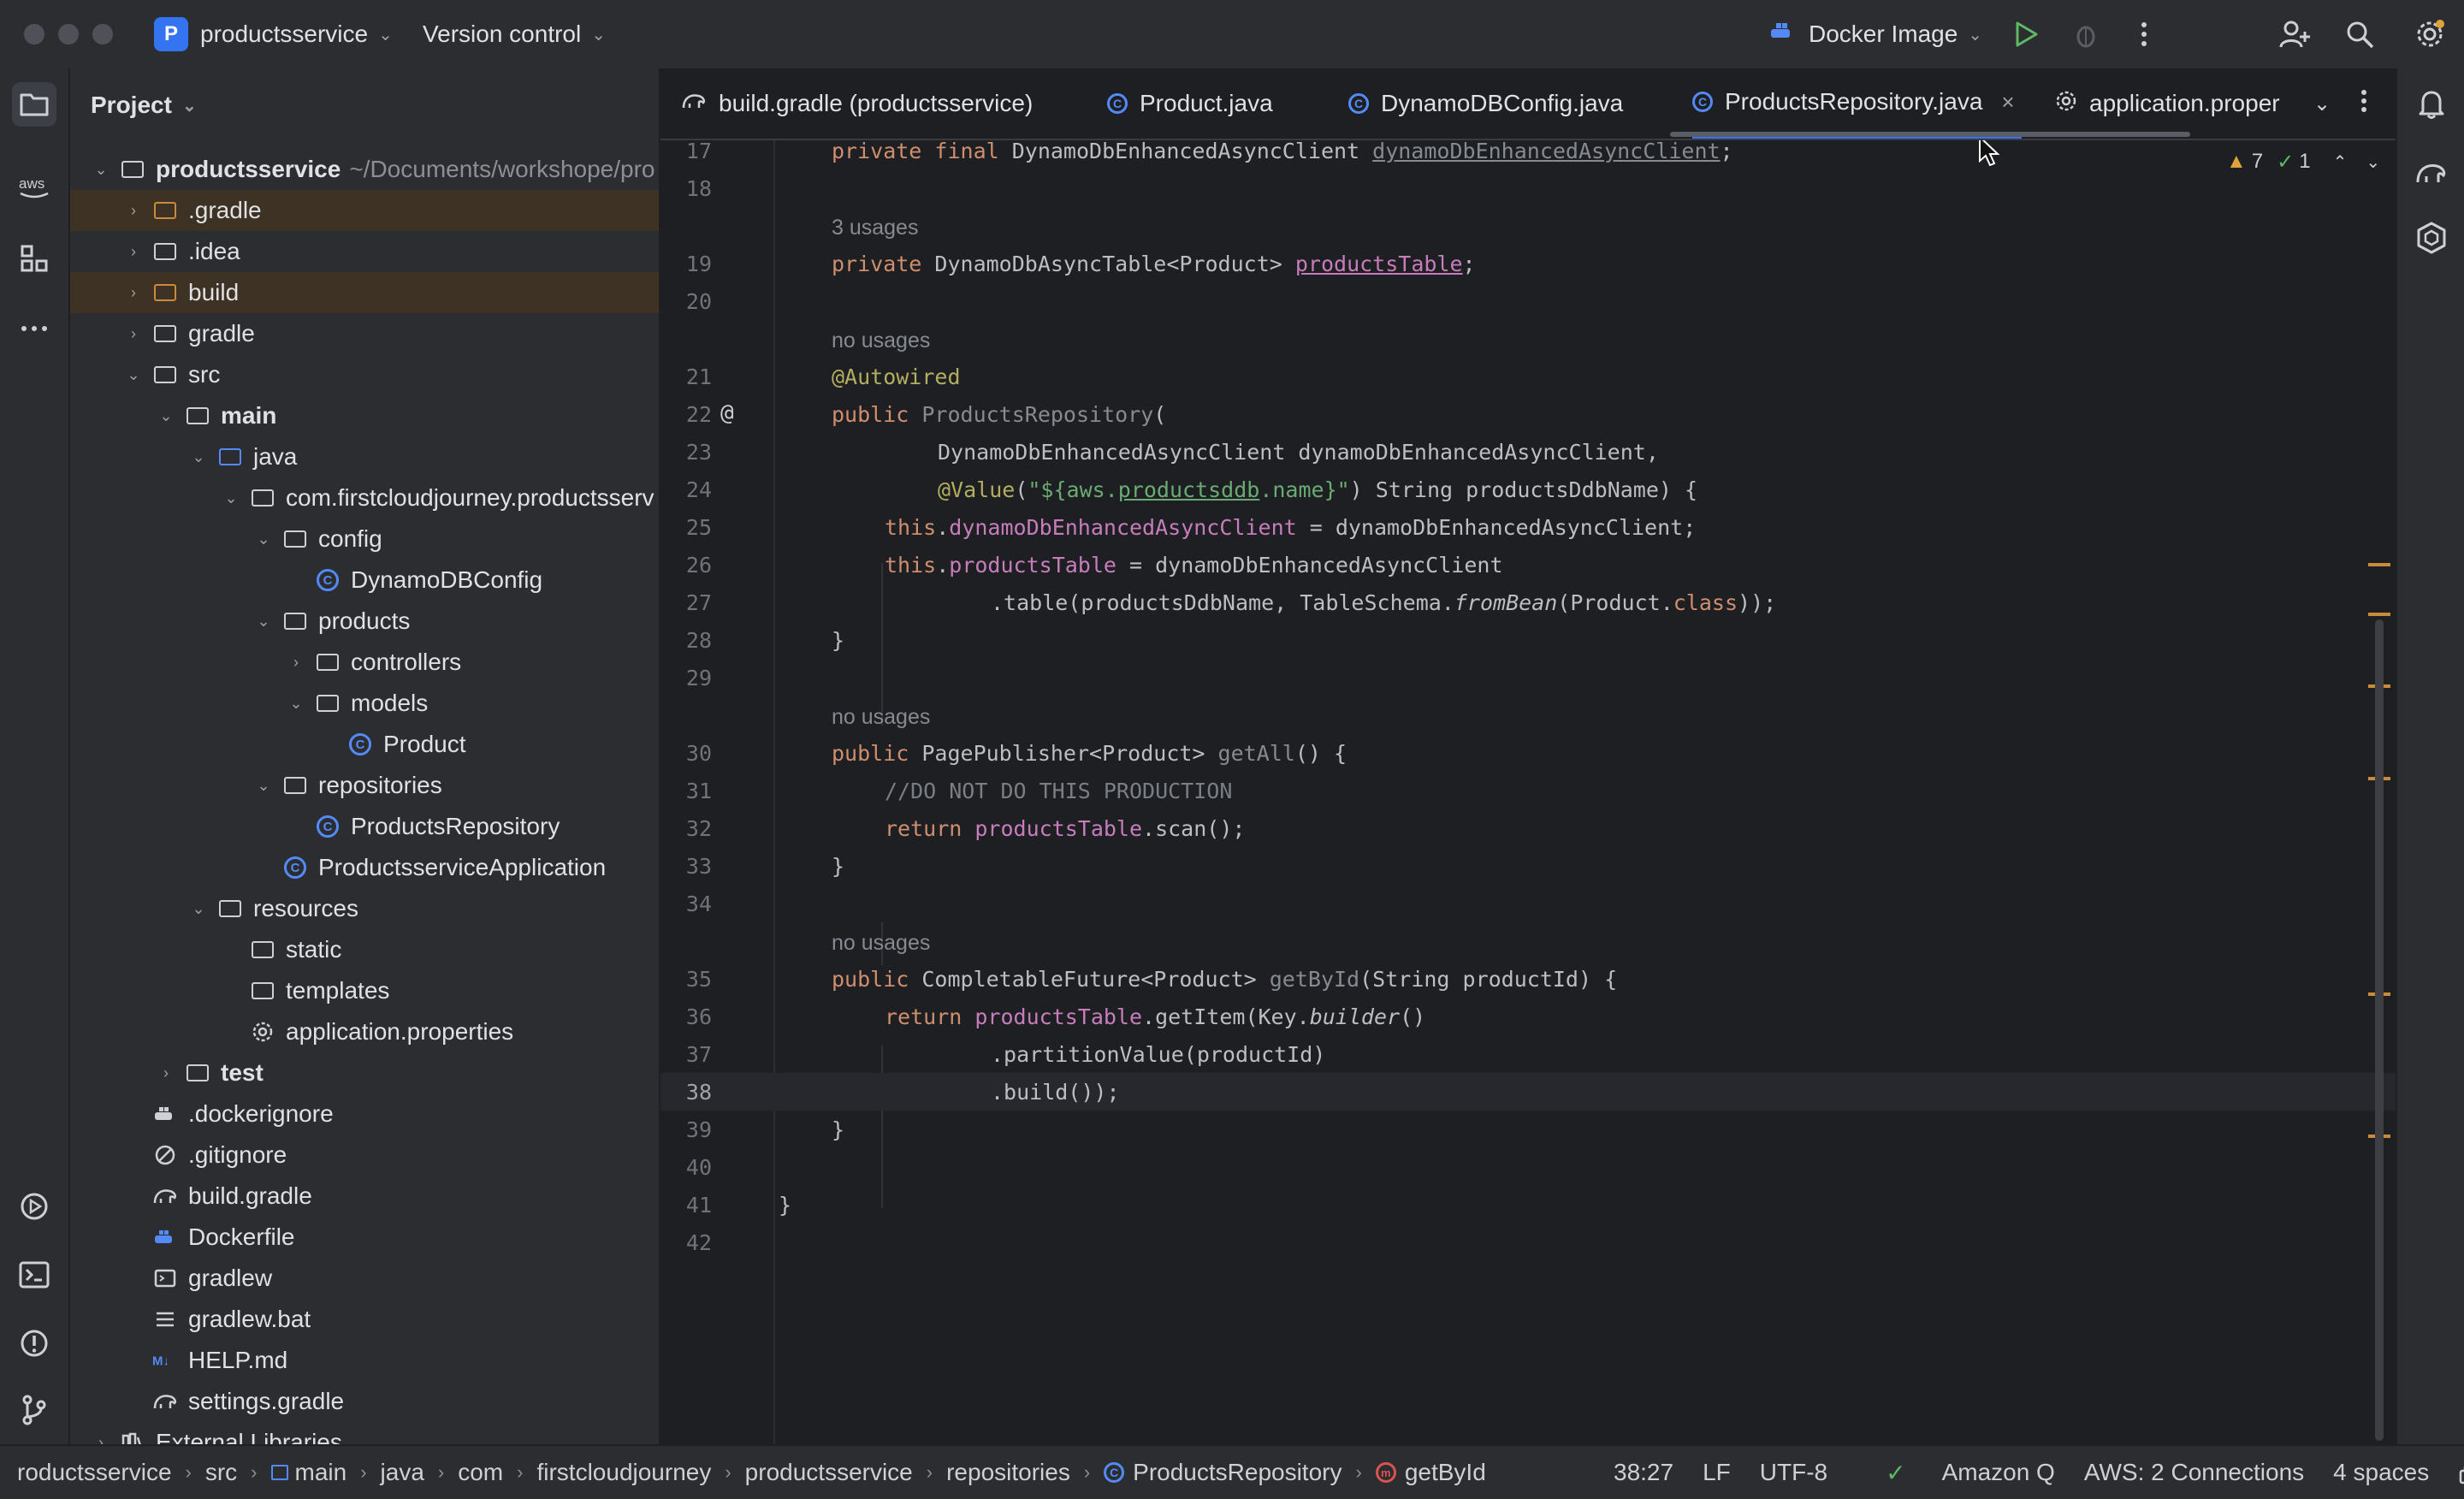 This screenshot has width=2464, height=1499. Describe the element at coordinates (2430, 34) in the screenshot. I see `settings-gear-icon` at that location.